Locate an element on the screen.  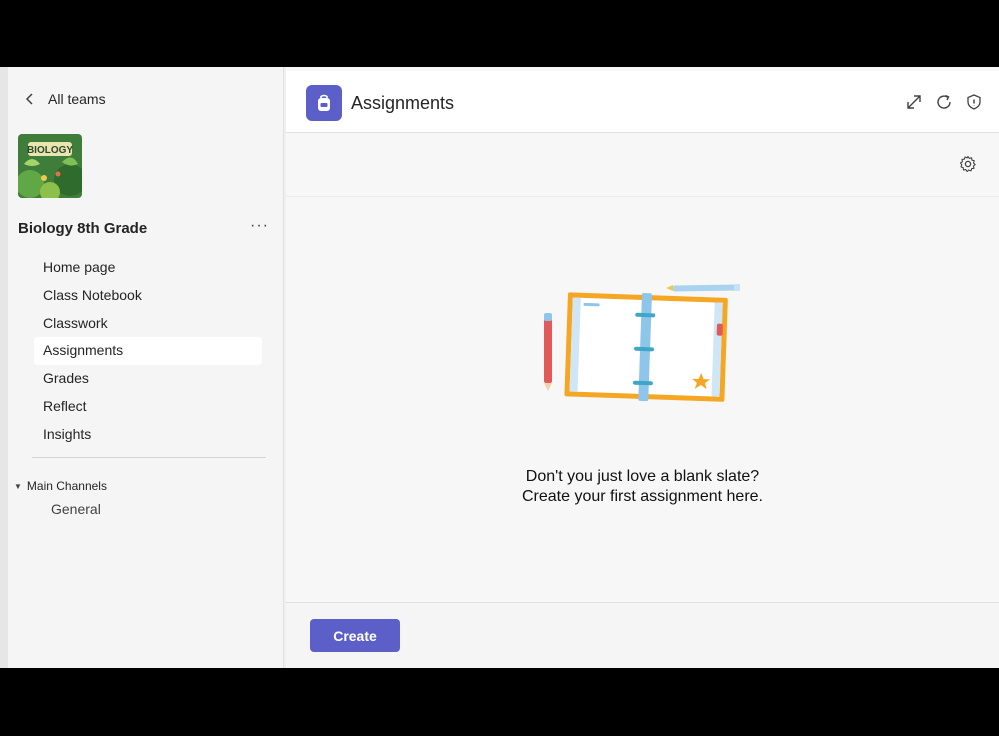
sidebar-divider is located at coordinates (149, 457).